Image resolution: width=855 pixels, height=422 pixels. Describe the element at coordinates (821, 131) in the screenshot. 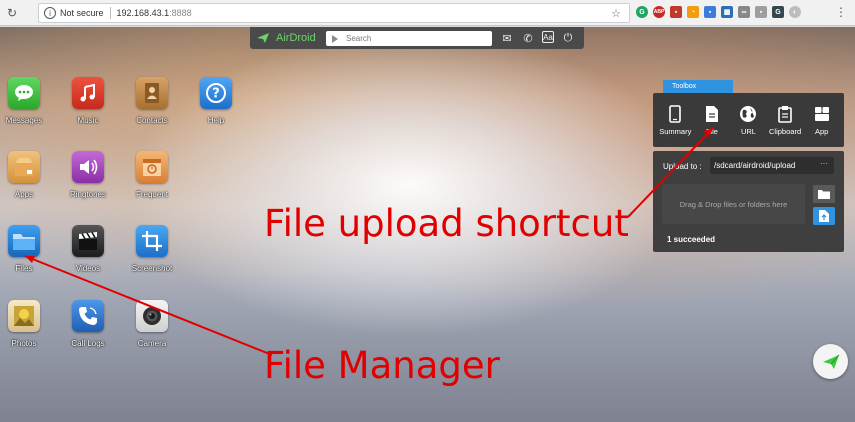

I see `tool-label: App` at that location.